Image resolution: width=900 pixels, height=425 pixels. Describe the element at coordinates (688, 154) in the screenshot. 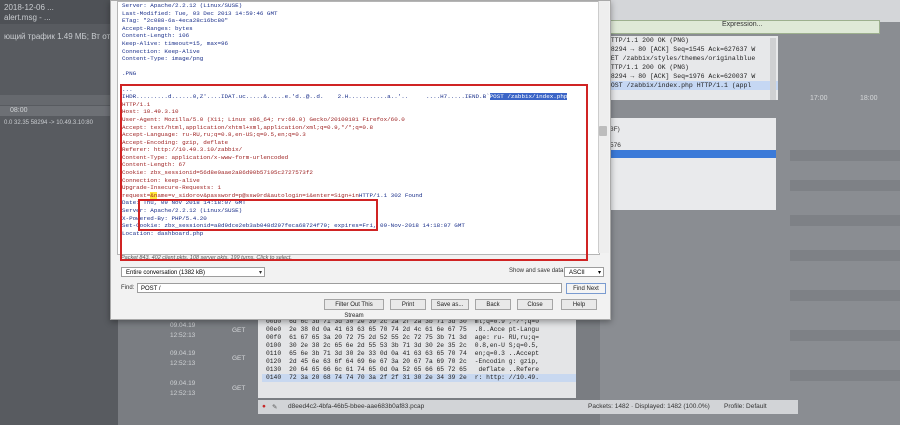

I see `tree-row-selected` at that location.